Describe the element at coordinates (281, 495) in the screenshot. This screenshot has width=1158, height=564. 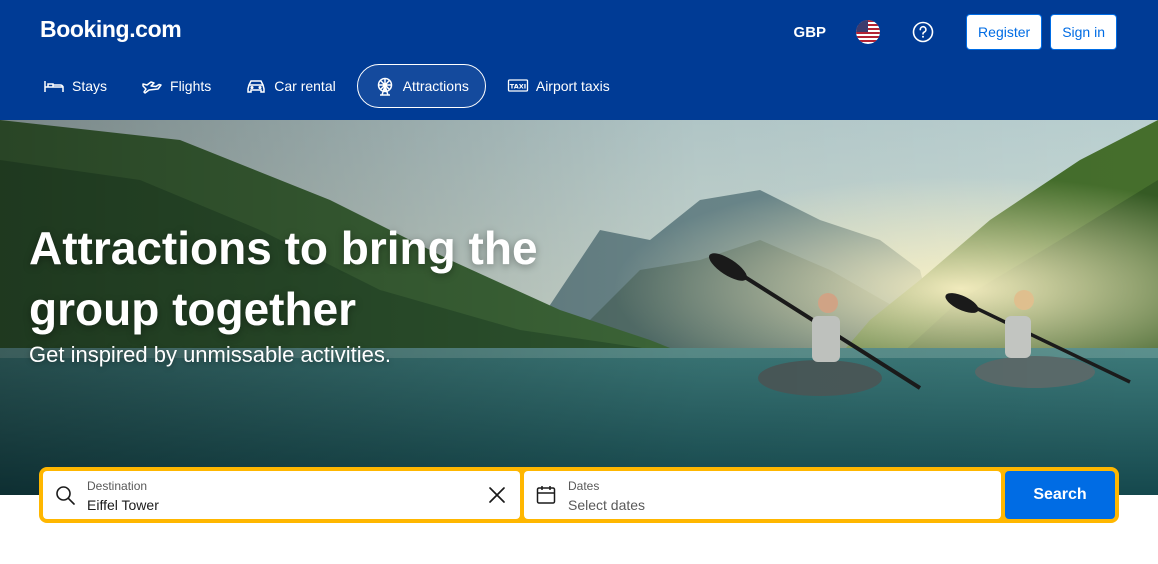
I see `destination-field: Destination` at that location.